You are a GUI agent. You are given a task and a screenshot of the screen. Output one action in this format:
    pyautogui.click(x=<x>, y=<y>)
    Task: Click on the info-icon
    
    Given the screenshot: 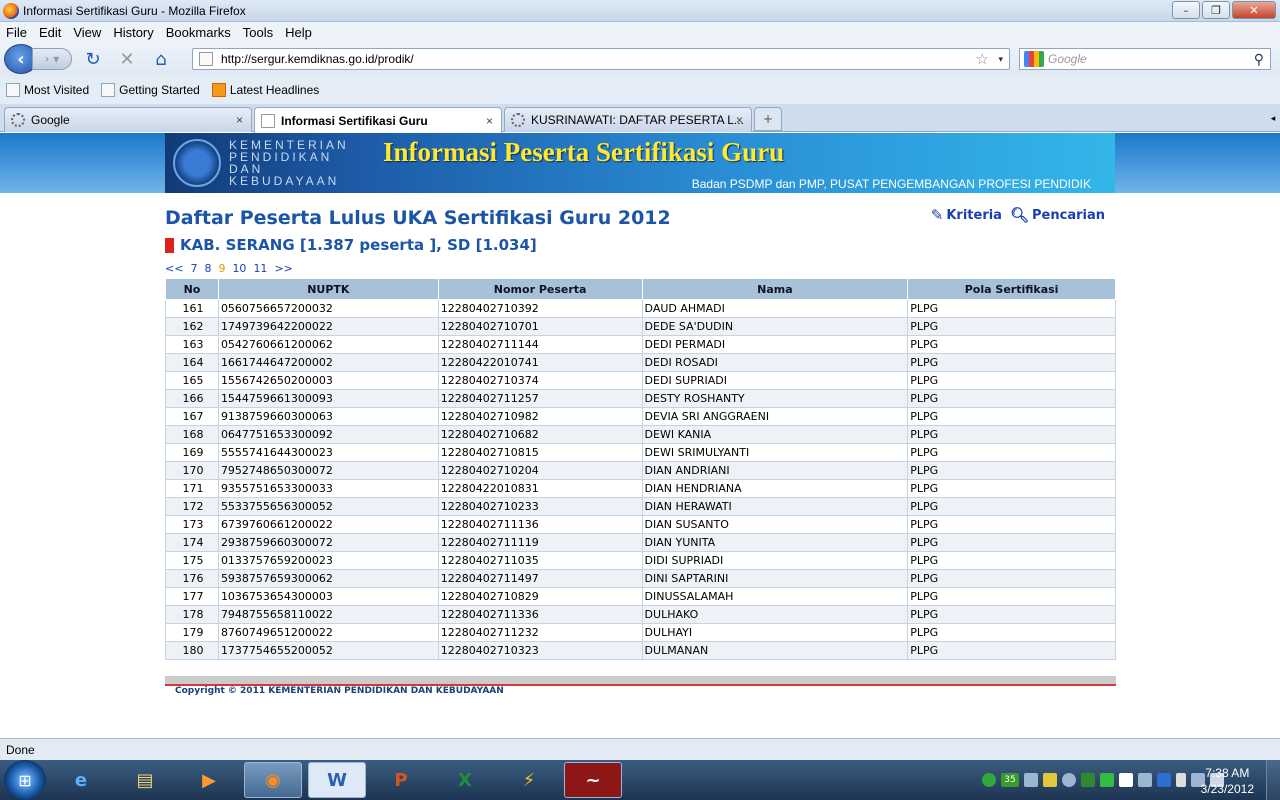 What is the action you would take?
    pyautogui.click(x=989, y=780)
    